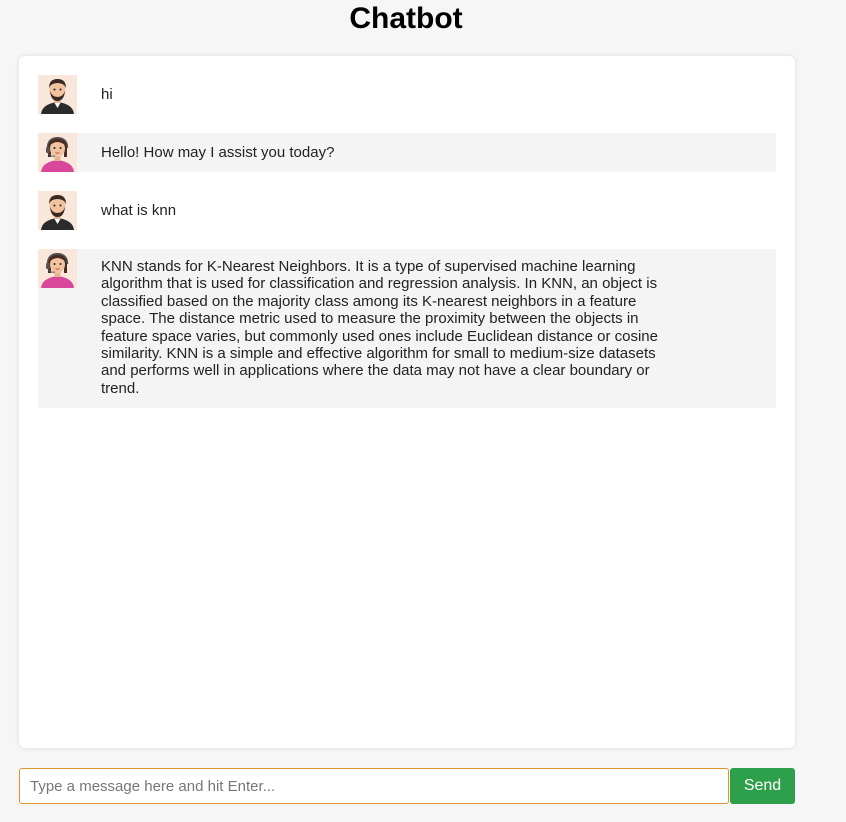 This screenshot has width=846, height=822. What do you see at coordinates (407, 210) in the screenshot?
I see `chat-message-user: what is knn` at bounding box center [407, 210].